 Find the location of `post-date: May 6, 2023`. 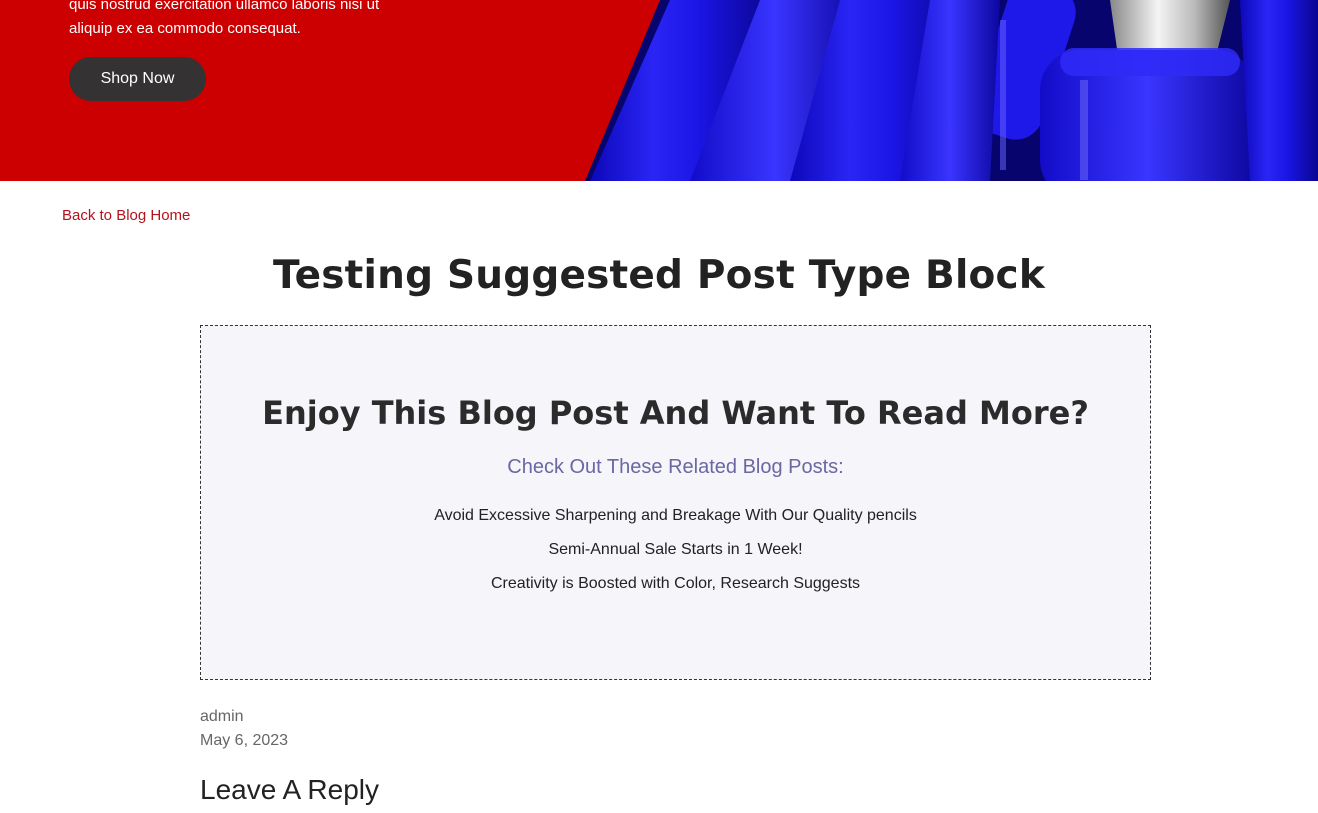

post-date: May 6, 2023 is located at coordinates (244, 740).